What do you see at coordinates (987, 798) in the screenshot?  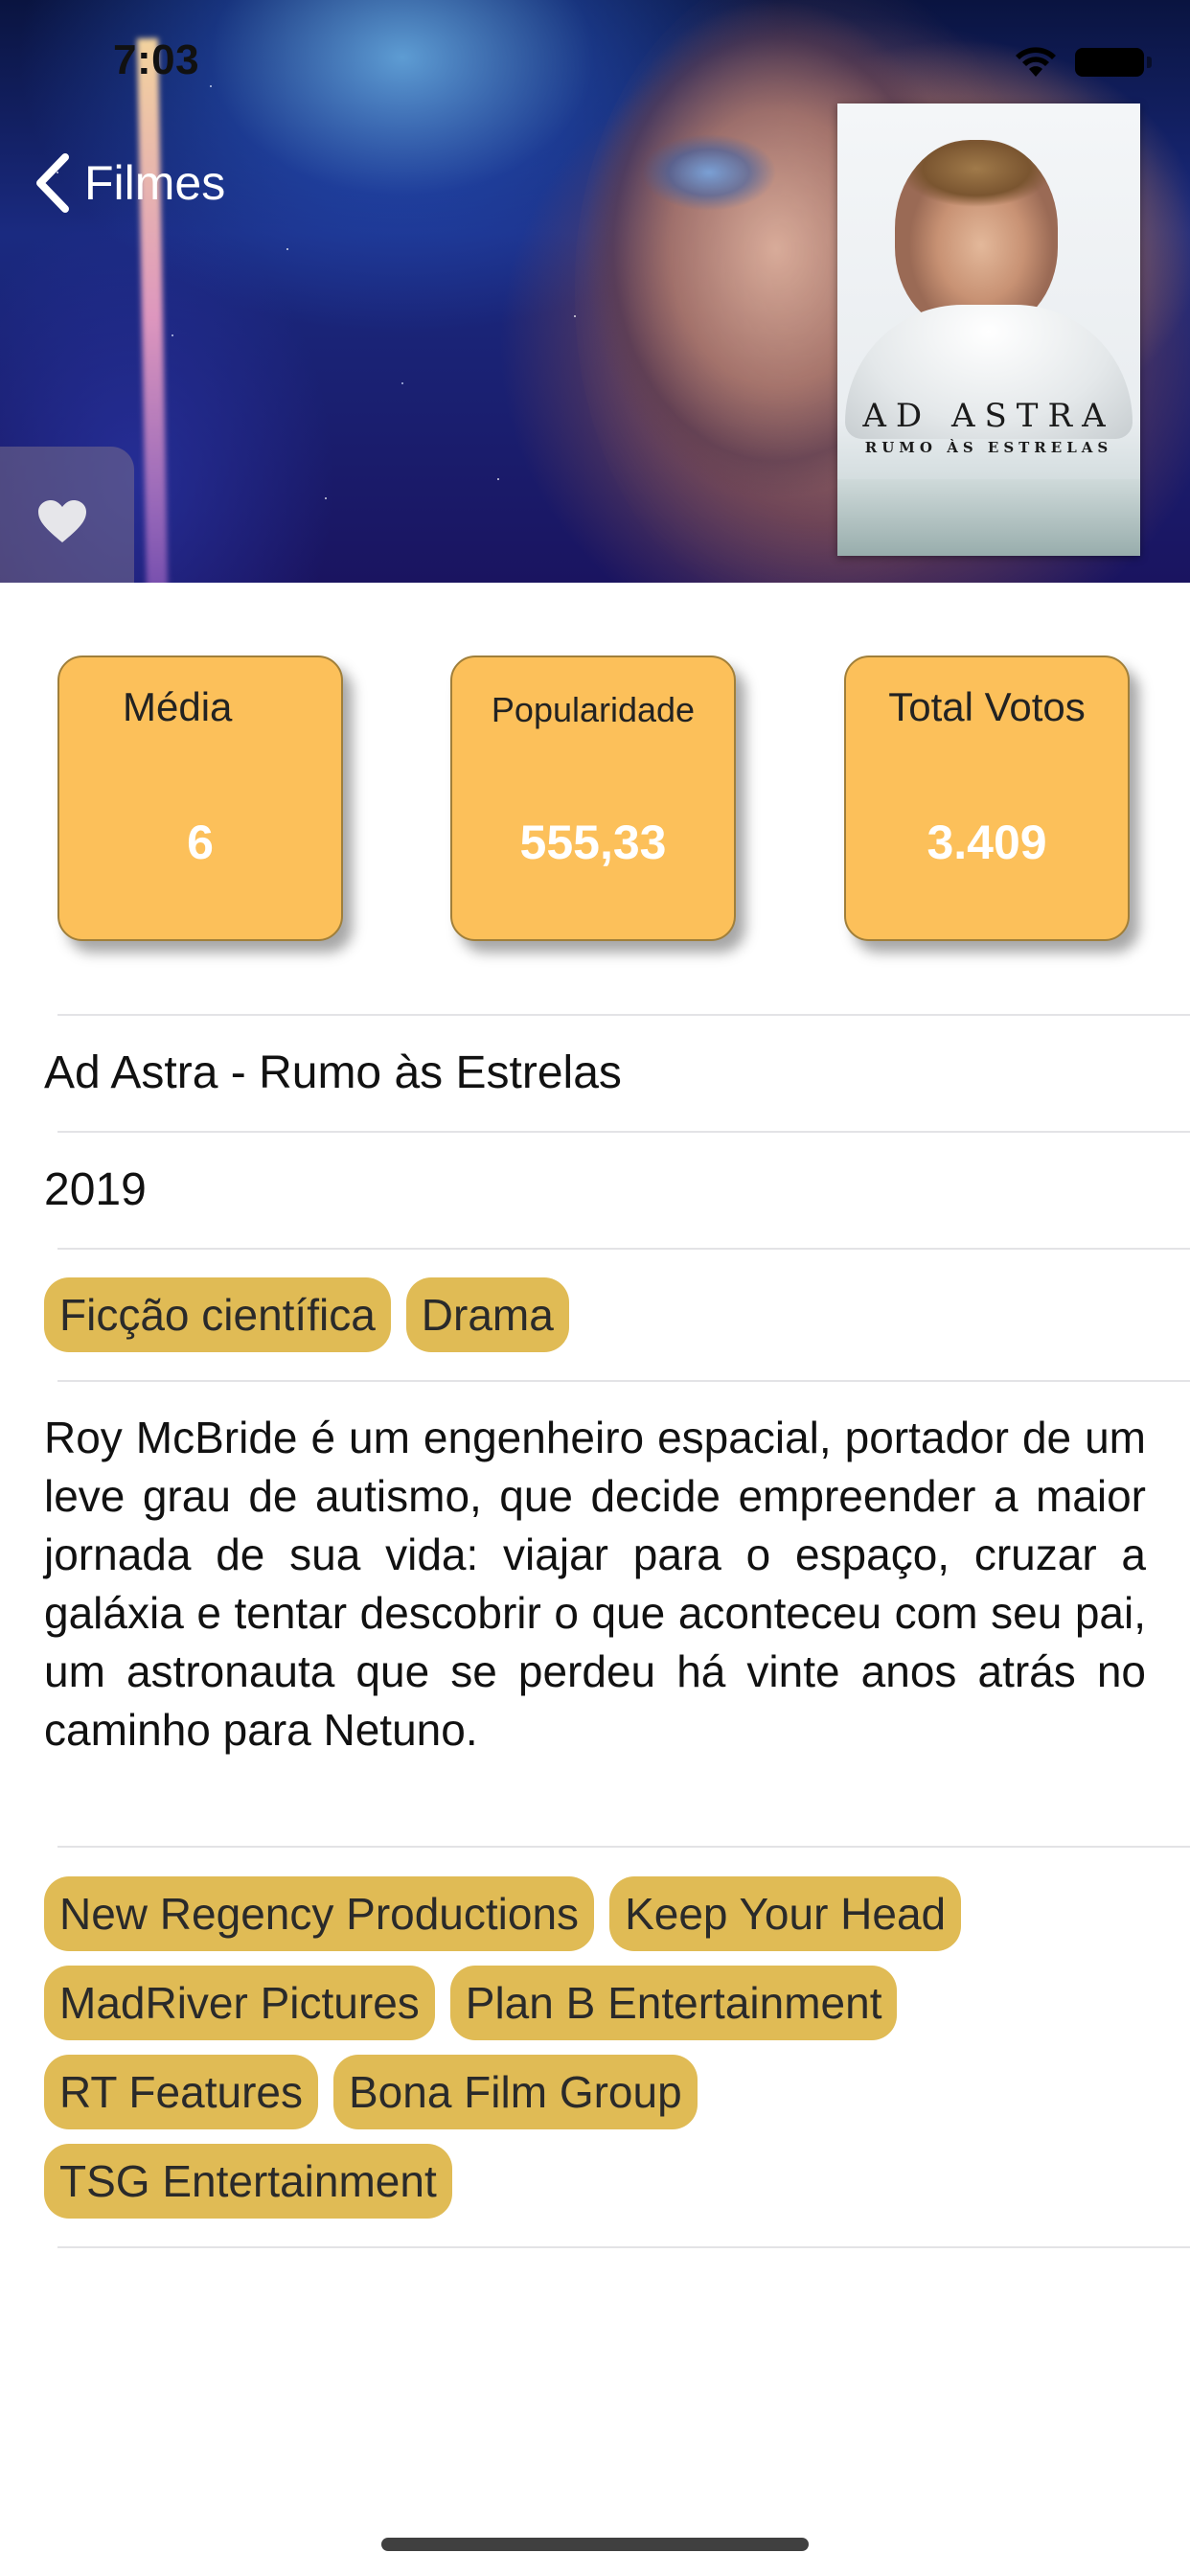 I see `stat-card-total-votos: Total Votos 3.409` at bounding box center [987, 798].